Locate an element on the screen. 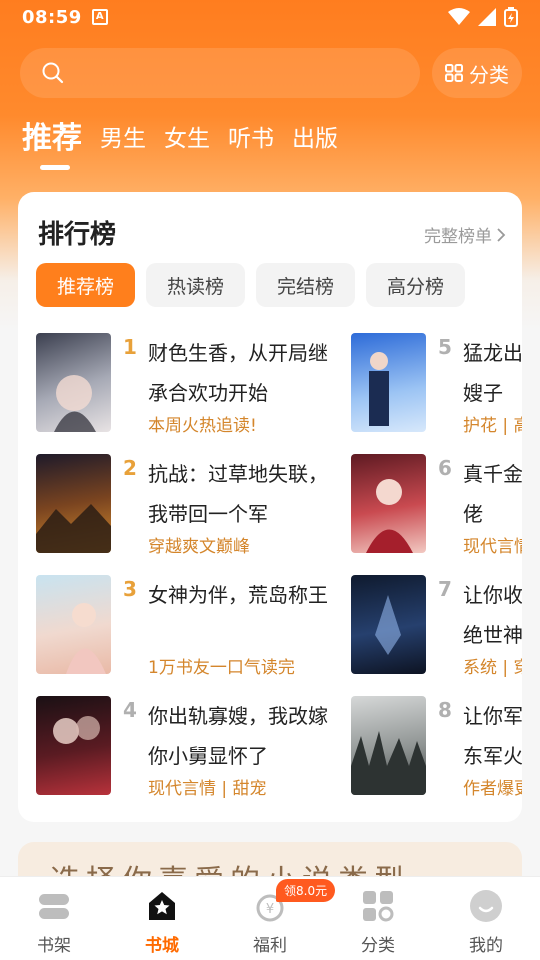 This screenshot has height=960, width=540. book-title: 真千金回归，京圈大佬 is located at coordinates (492, 494).